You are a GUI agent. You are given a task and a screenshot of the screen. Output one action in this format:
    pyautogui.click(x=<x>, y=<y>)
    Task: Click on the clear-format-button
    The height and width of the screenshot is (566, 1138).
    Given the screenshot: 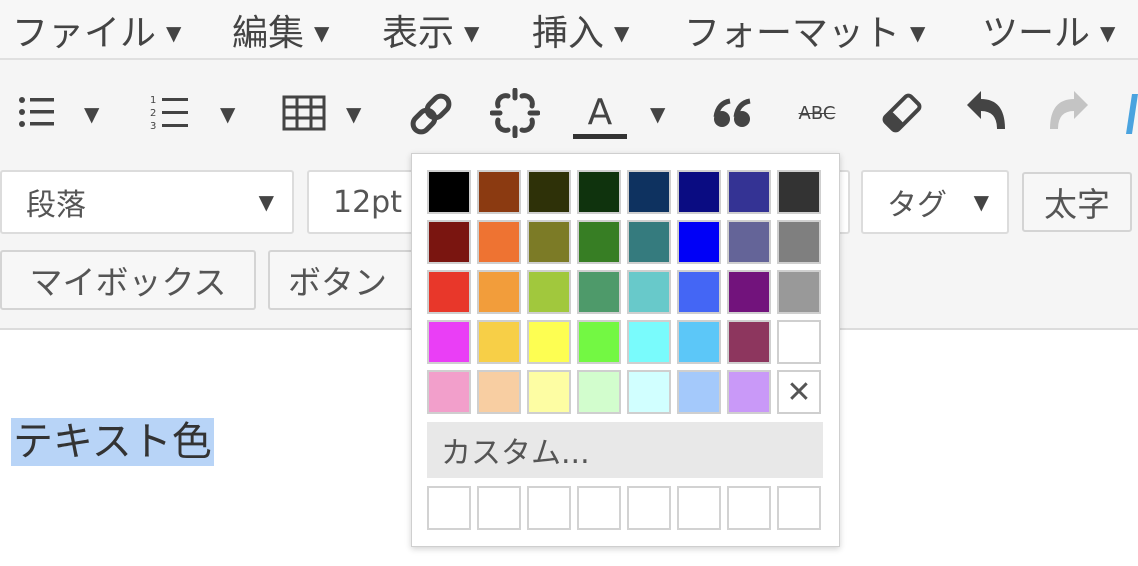 What is the action you would take?
    pyautogui.click(x=902, y=113)
    